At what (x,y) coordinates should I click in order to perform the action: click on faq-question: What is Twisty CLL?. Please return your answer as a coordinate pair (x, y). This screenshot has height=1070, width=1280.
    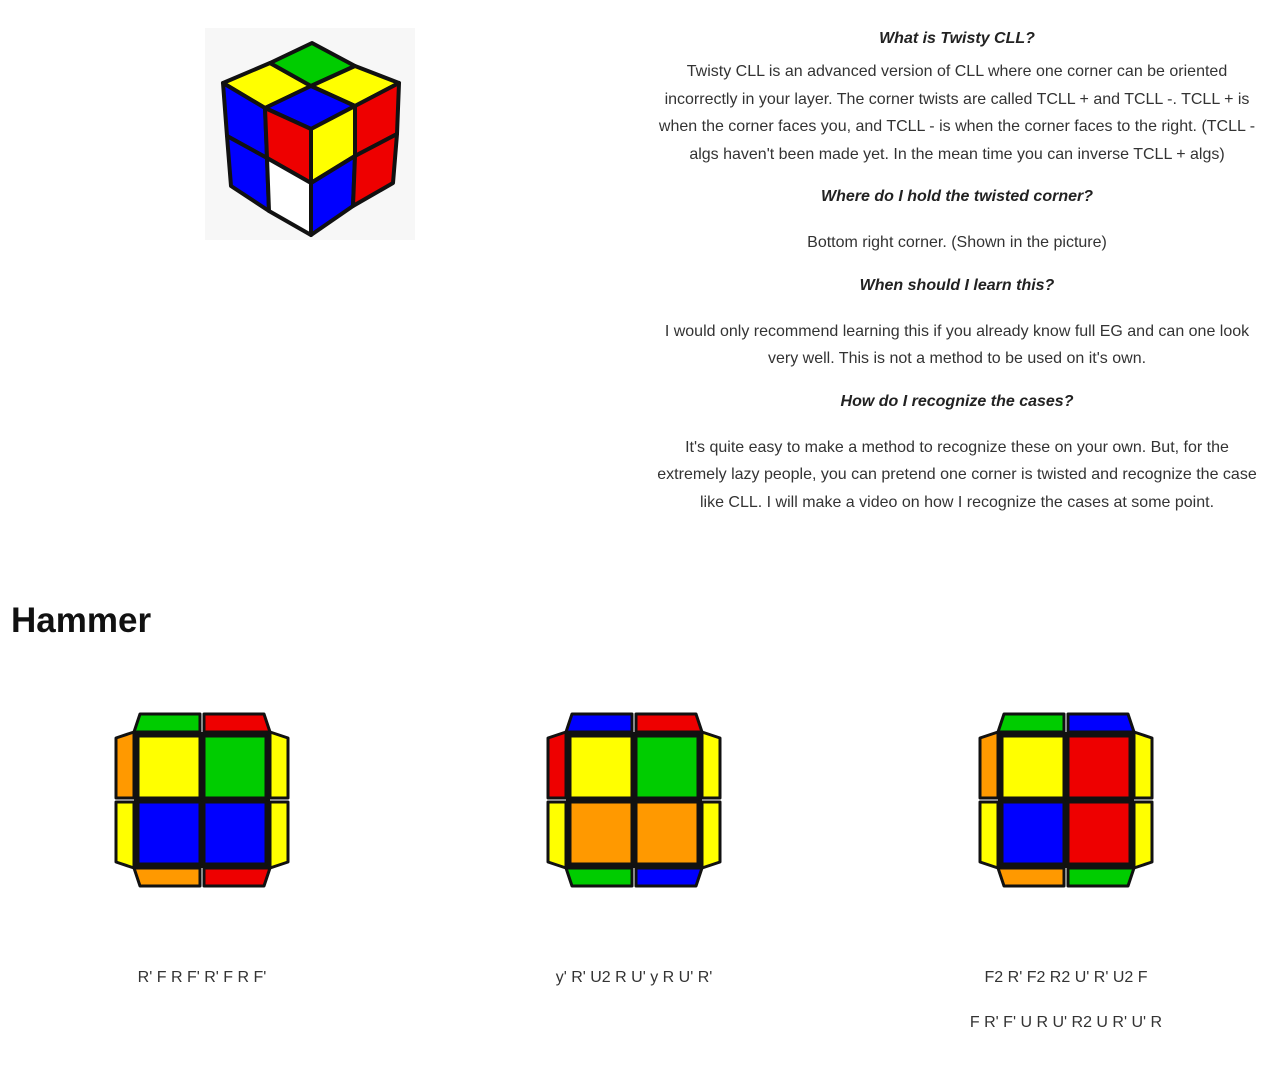
    Looking at the image, I should click on (957, 38).